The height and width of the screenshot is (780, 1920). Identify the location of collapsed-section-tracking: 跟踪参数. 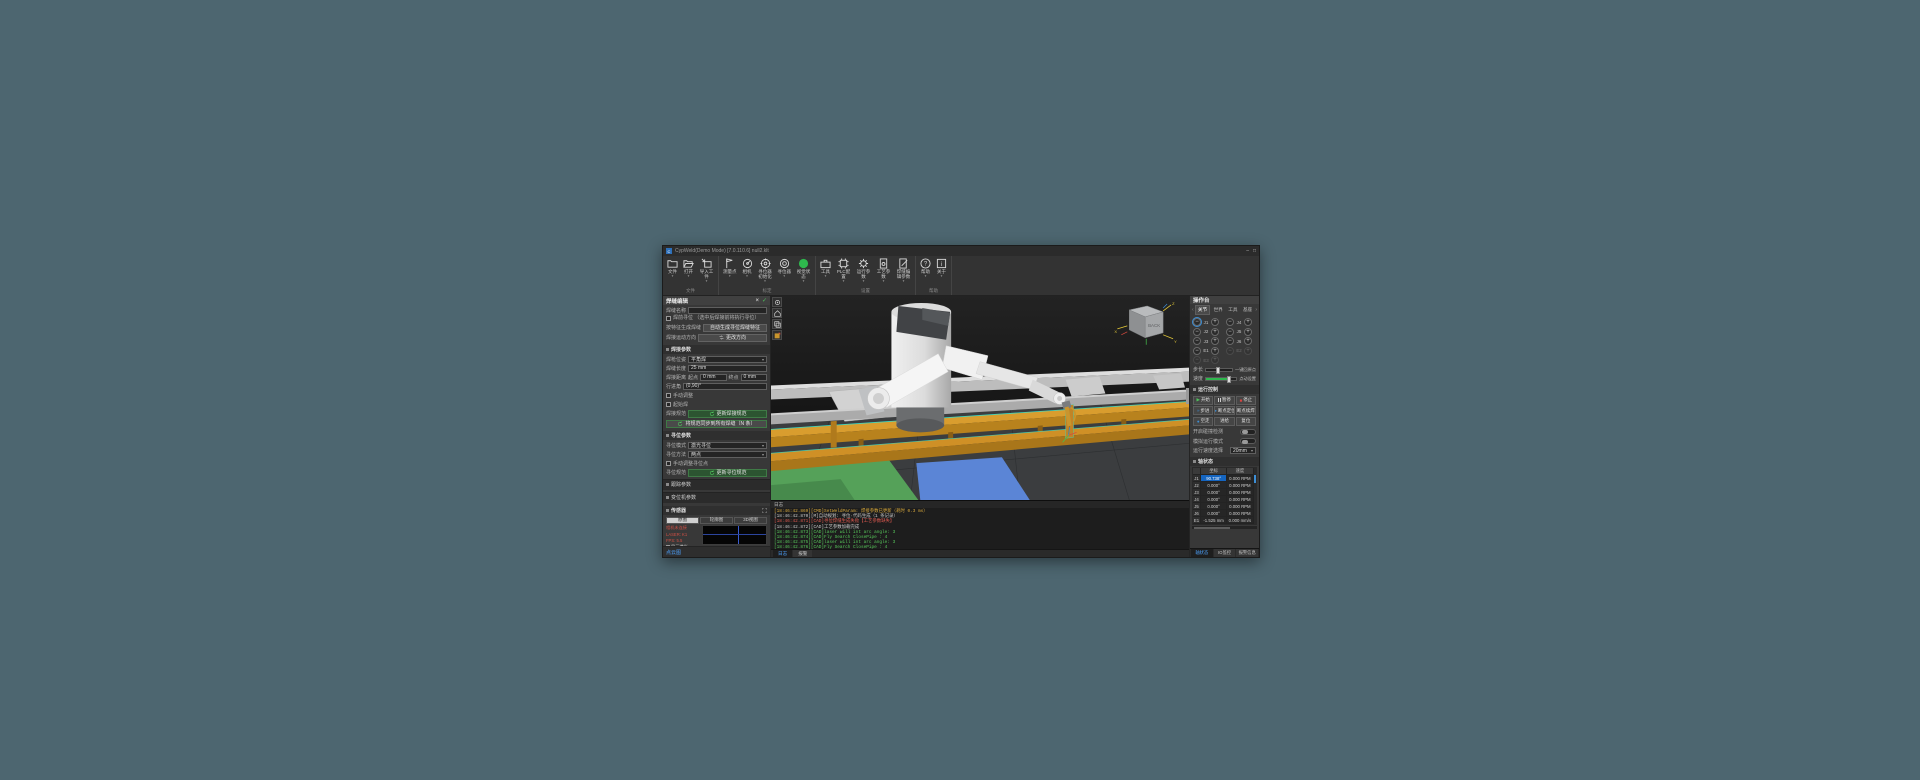
(716, 484).